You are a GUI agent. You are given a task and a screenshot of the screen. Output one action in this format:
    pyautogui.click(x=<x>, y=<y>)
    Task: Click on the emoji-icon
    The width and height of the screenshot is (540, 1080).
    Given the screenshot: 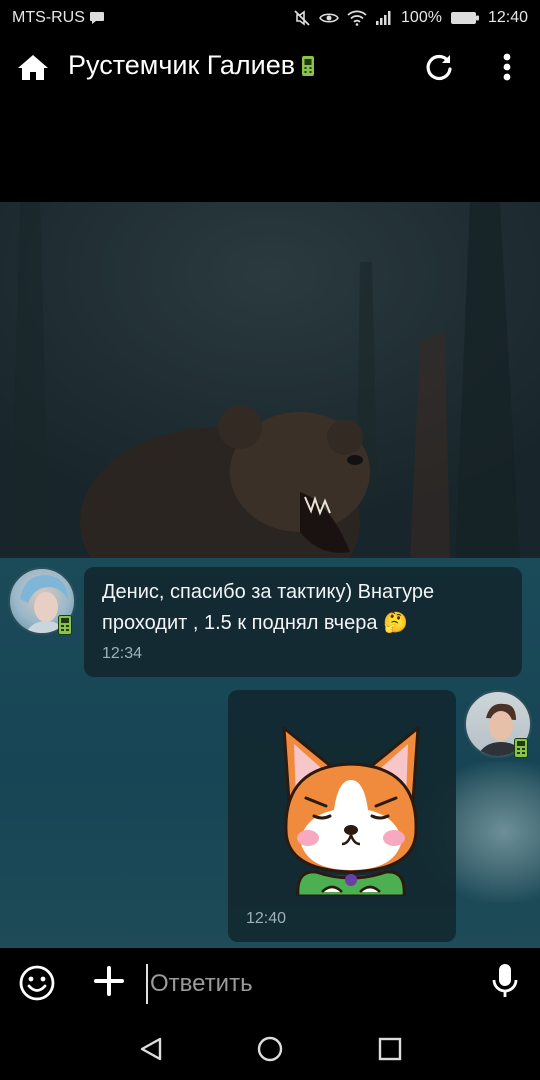 What is the action you would take?
    pyautogui.click(x=37, y=985)
    